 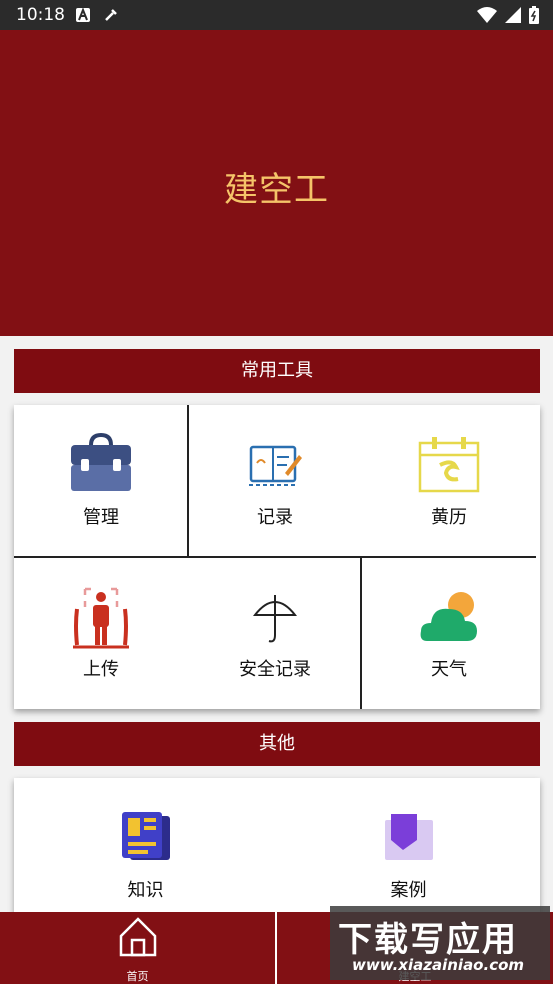 I want to click on other-knowledge: 知识, so click(x=145, y=845).